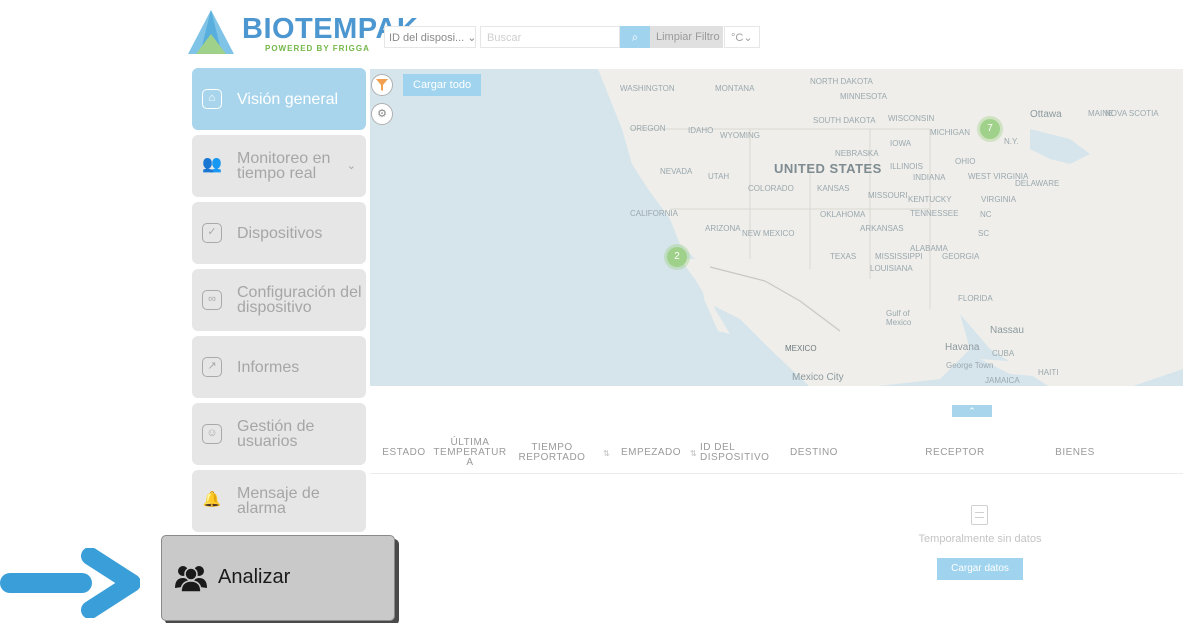 This screenshot has height=623, width=1183. I want to click on search-button: ⌕, so click(635, 37).